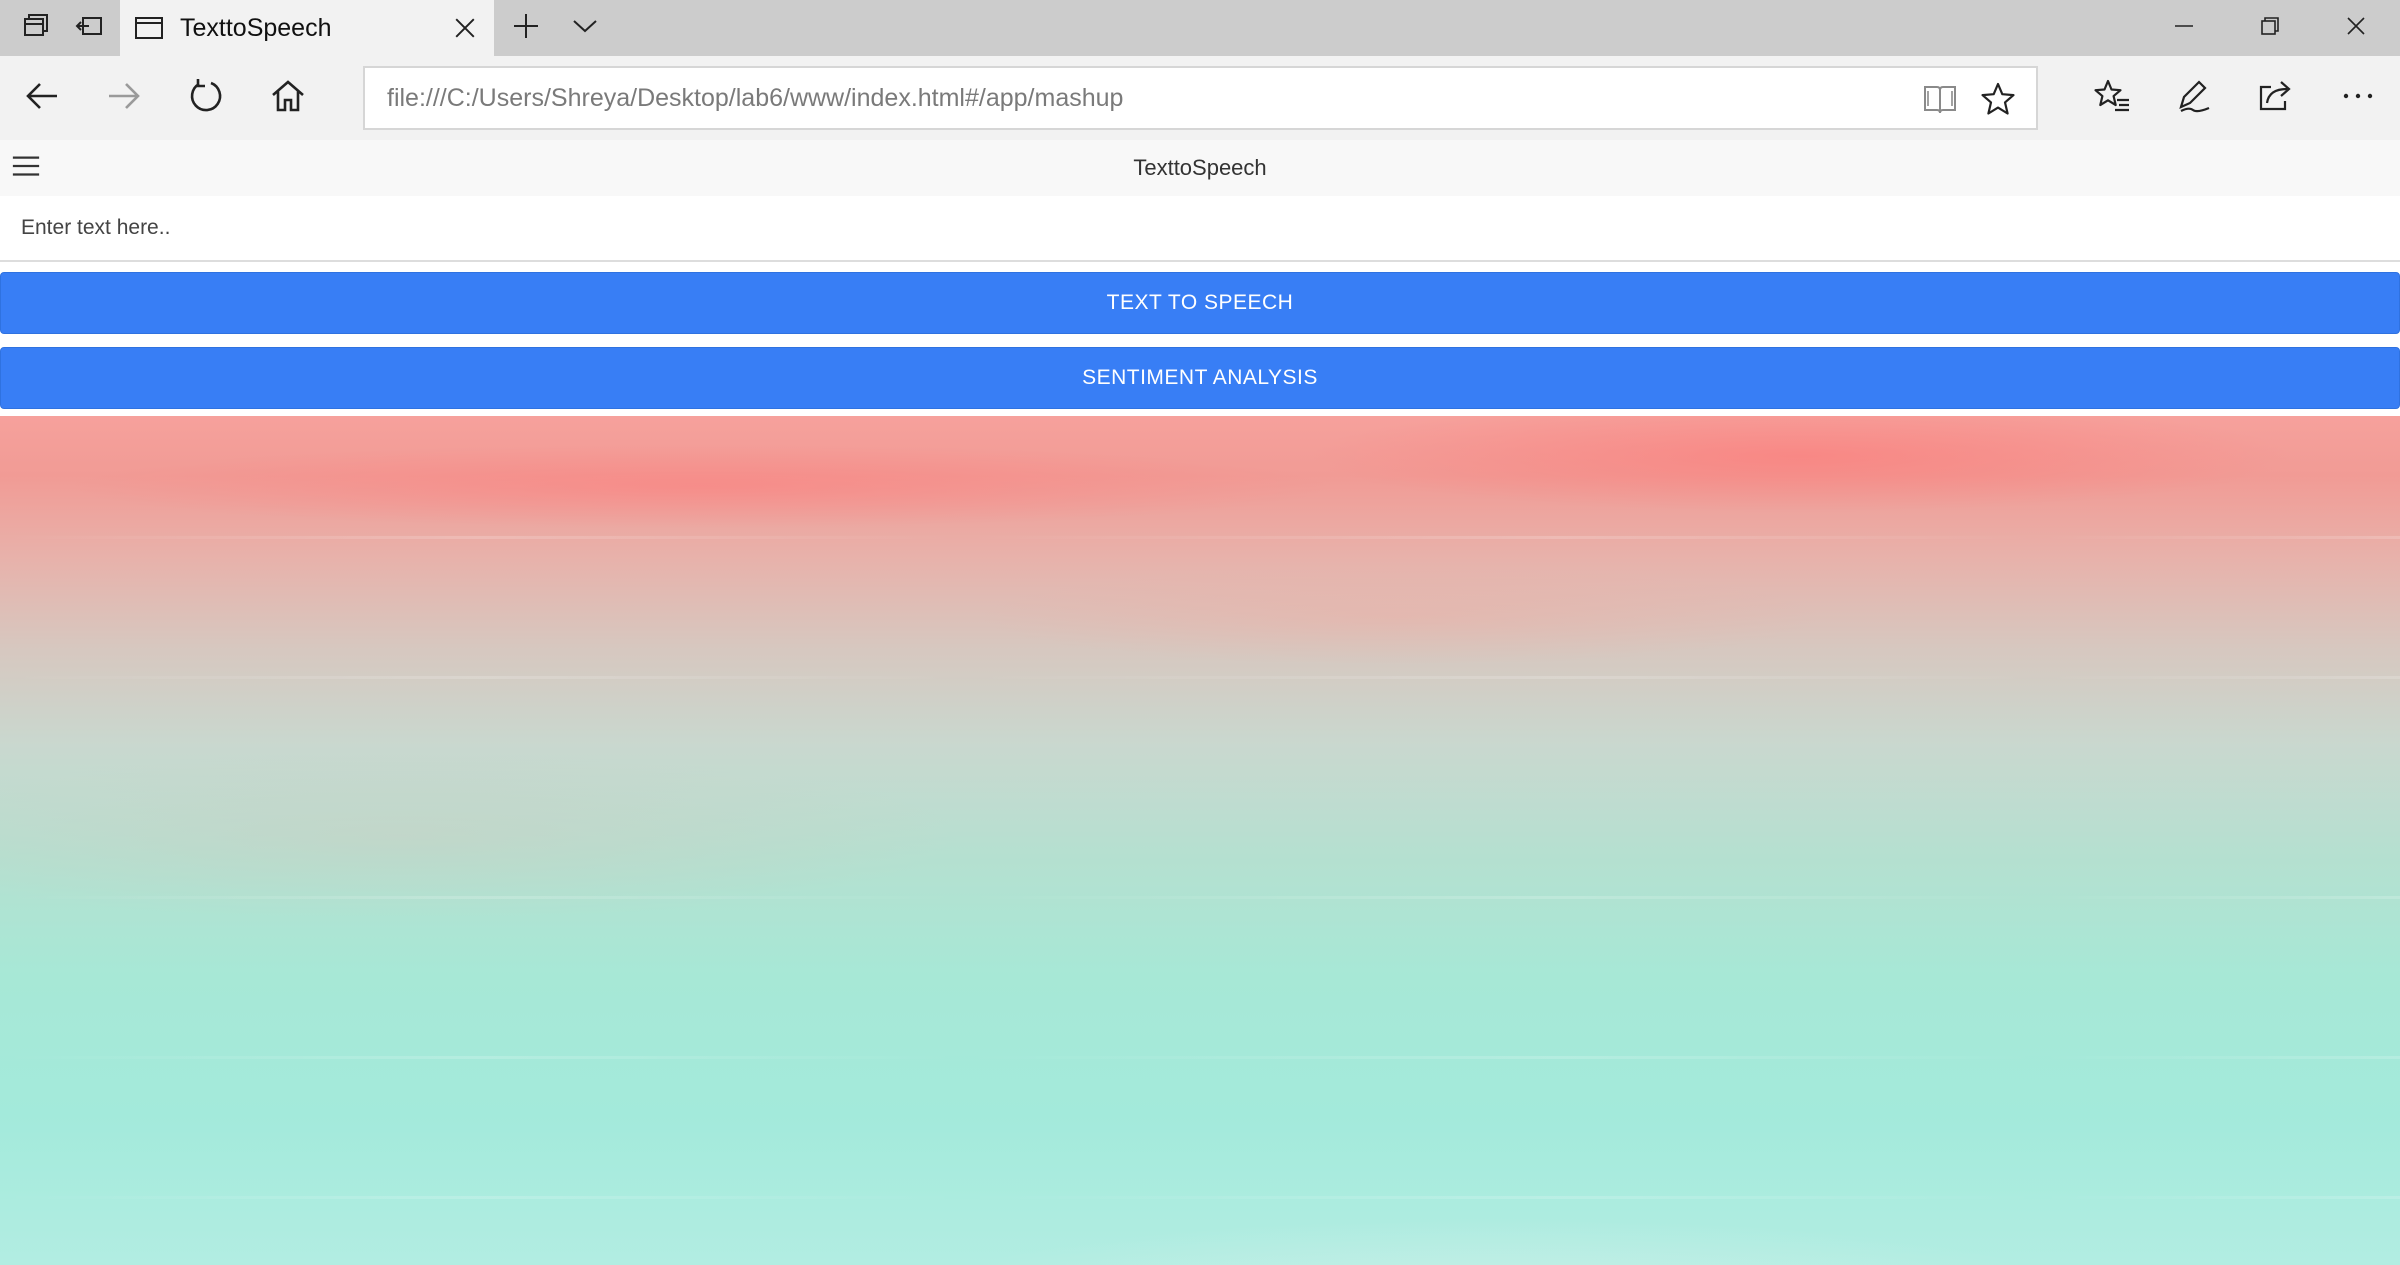  I want to click on favorite-star-icon, so click(1998, 99).